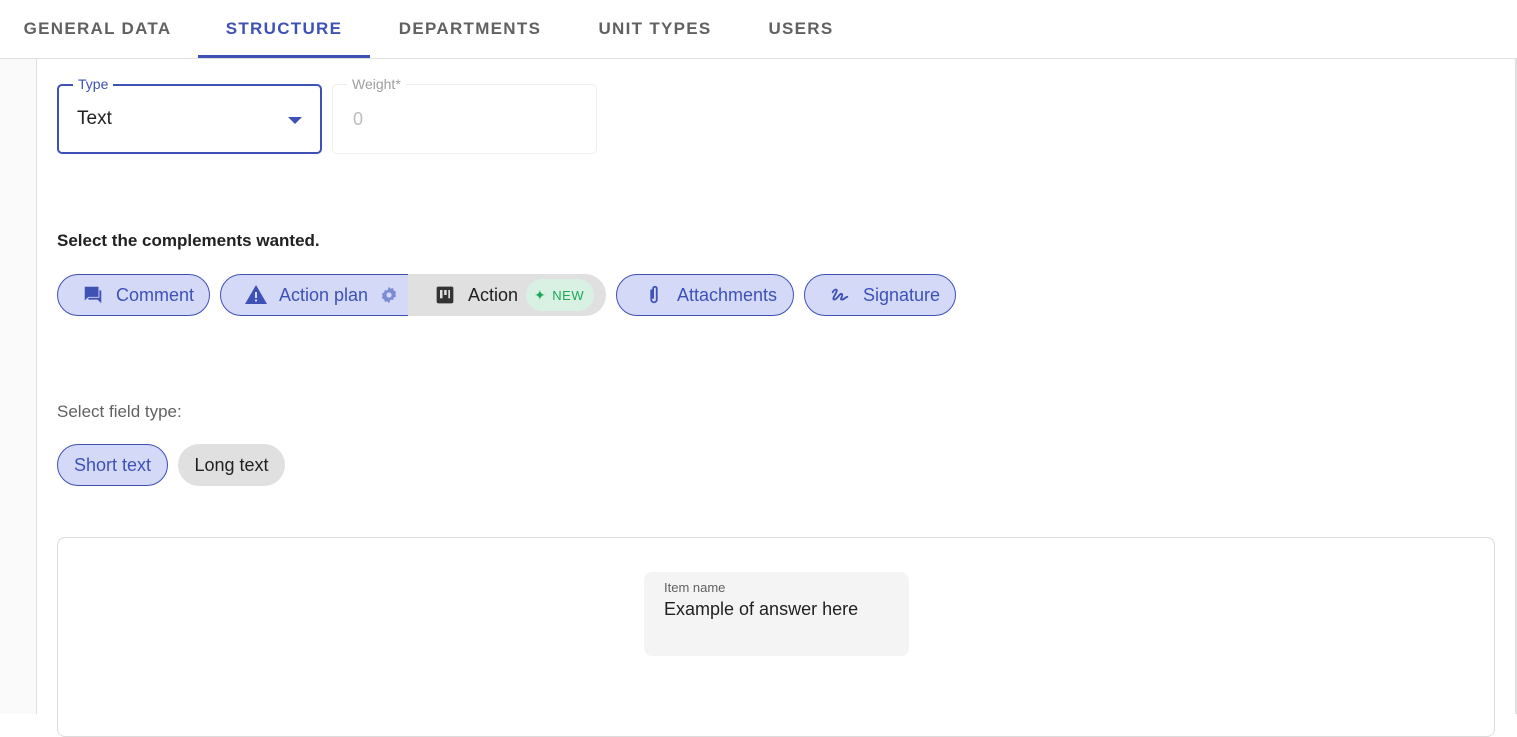 The height and width of the screenshot is (737, 1517). I want to click on weight-label: Weight*, so click(376, 84).